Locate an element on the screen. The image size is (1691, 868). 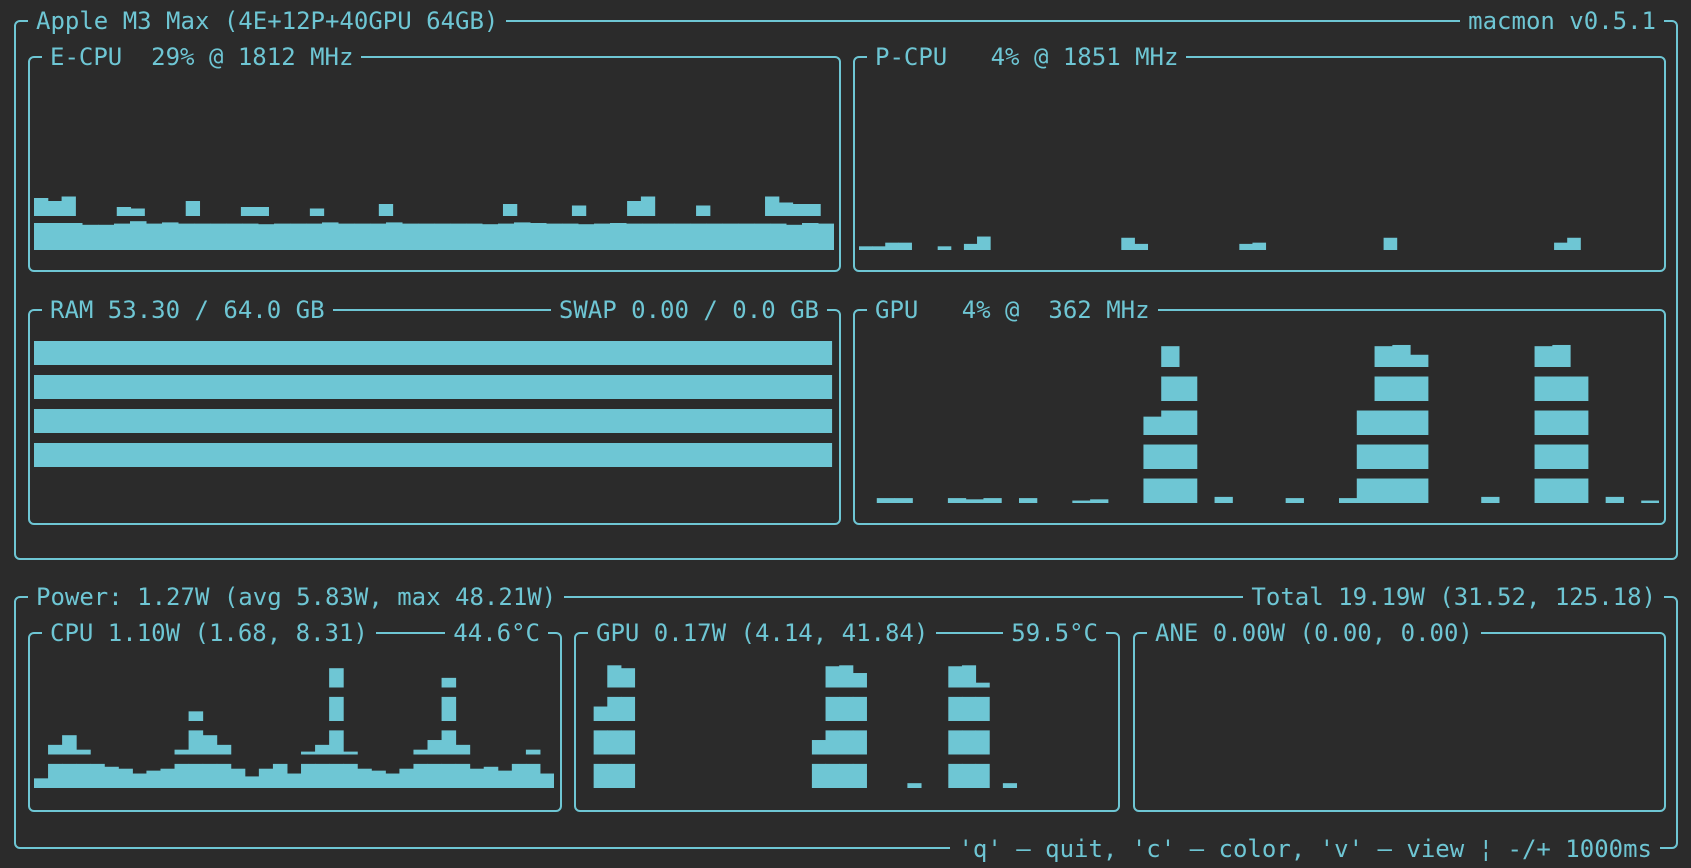
power-total: Total 19.19W (31.52, 125.18) is located at coordinates (1453, 597).